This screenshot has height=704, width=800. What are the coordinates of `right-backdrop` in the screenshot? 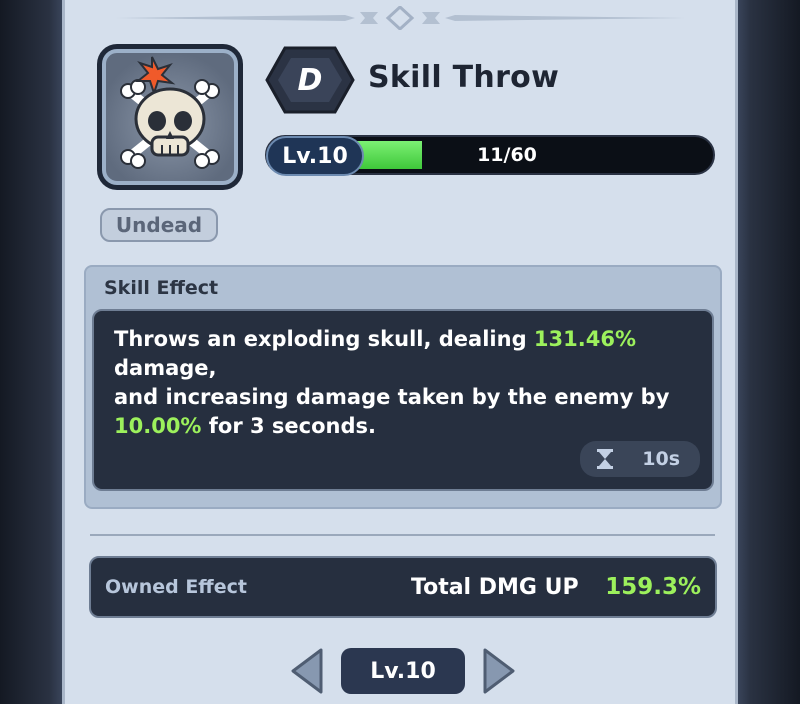 It's located at (769, 352).